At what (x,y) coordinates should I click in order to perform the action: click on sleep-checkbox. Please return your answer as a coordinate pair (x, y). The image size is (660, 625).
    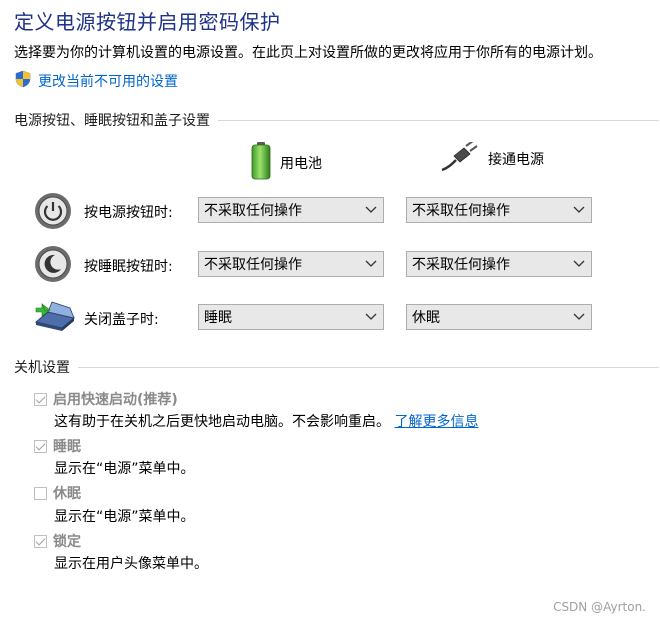
    Looking at the image, I should click on (40, 446).